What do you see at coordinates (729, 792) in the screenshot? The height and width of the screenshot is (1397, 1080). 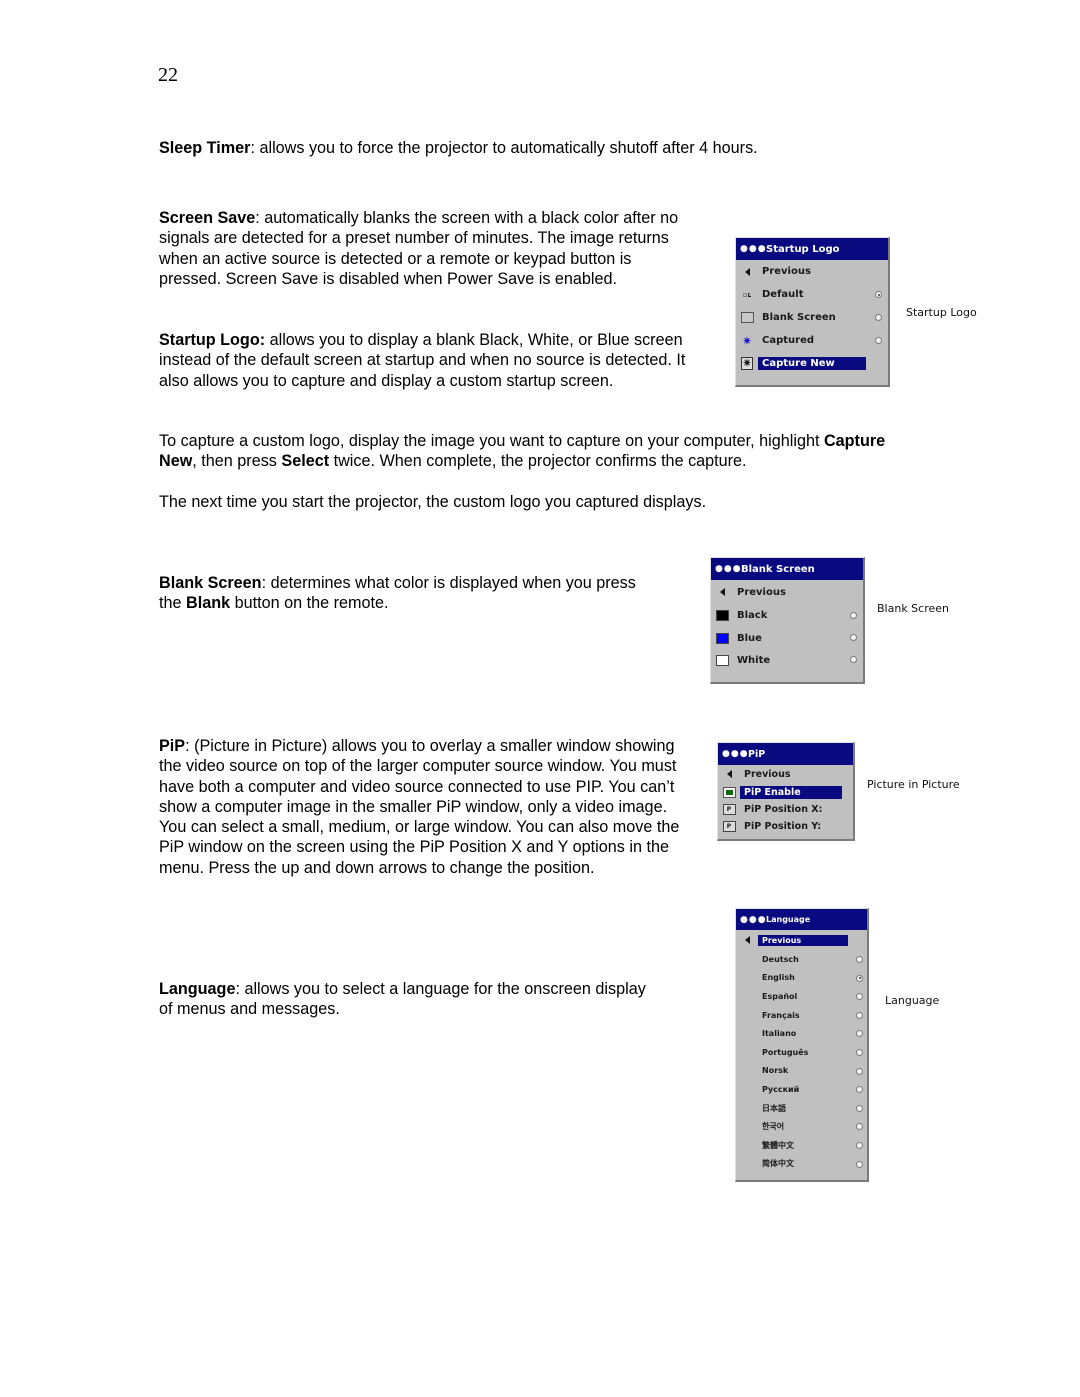 I see `checkbox-icon` at bounding box center [729, 792].